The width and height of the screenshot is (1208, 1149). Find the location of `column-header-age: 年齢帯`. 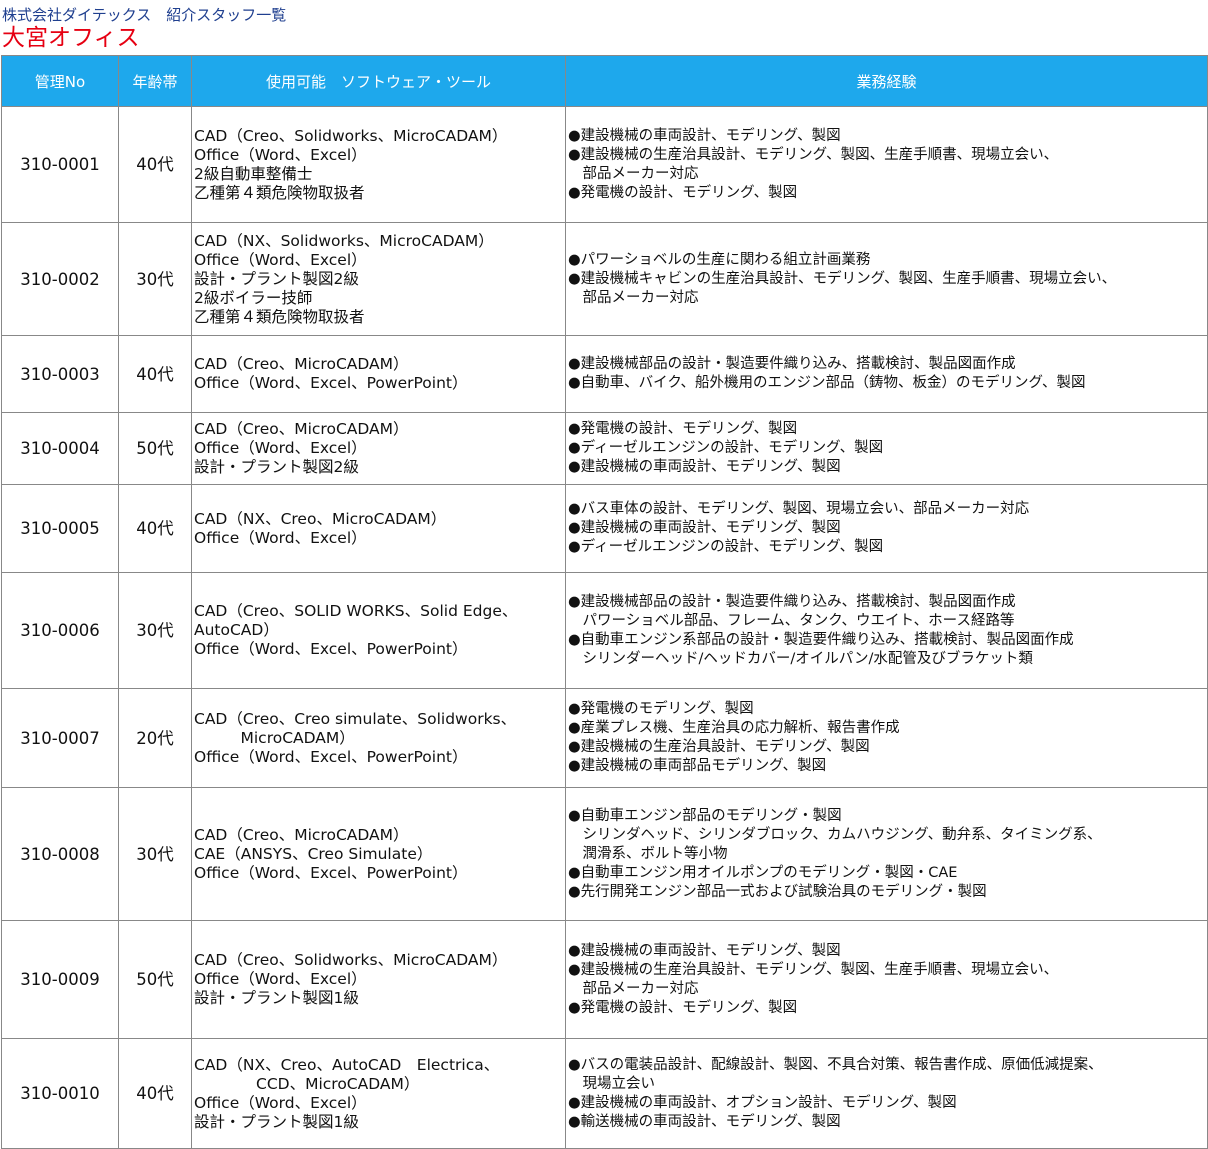

column-header-age: 年齢帯 is located at coordinates (155, 81).